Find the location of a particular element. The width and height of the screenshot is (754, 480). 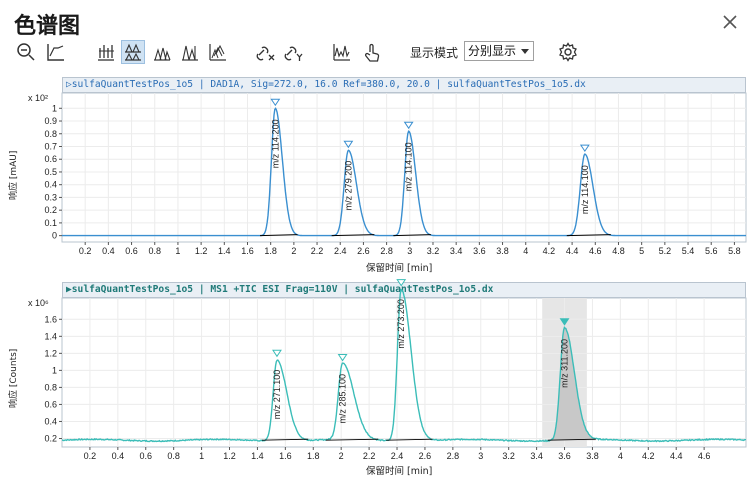

chart-2-peak-label: m/z 311.200 is located at coordinates (565, 363).